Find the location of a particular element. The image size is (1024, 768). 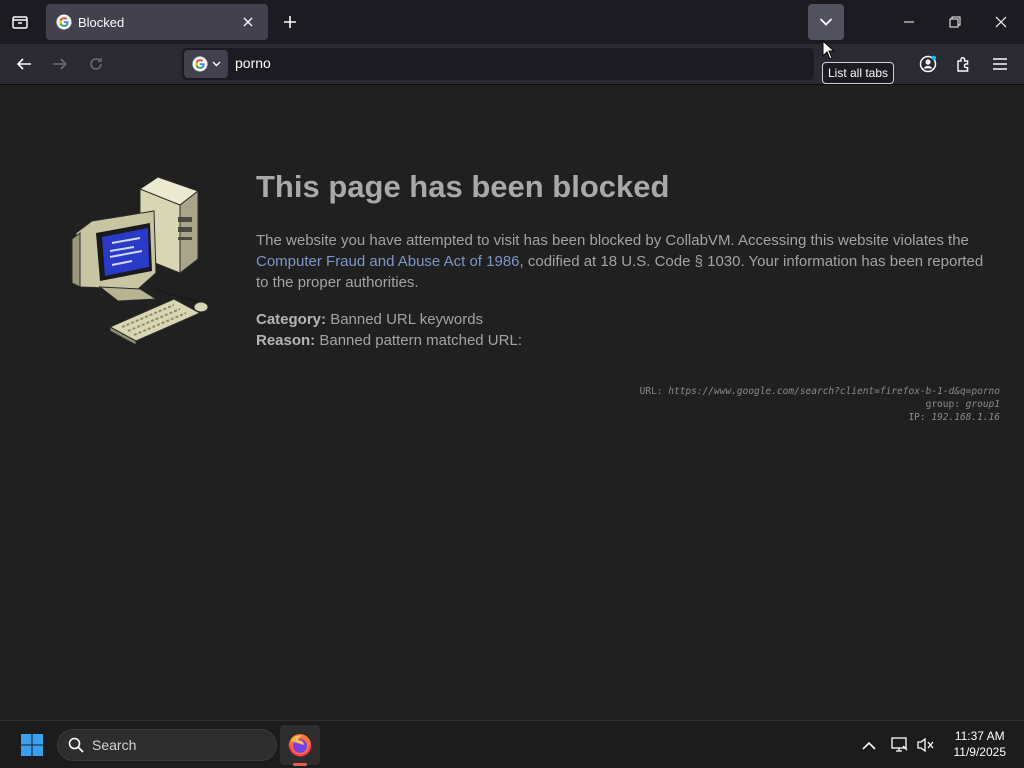

forward-button is located at coordinates (60, 64).